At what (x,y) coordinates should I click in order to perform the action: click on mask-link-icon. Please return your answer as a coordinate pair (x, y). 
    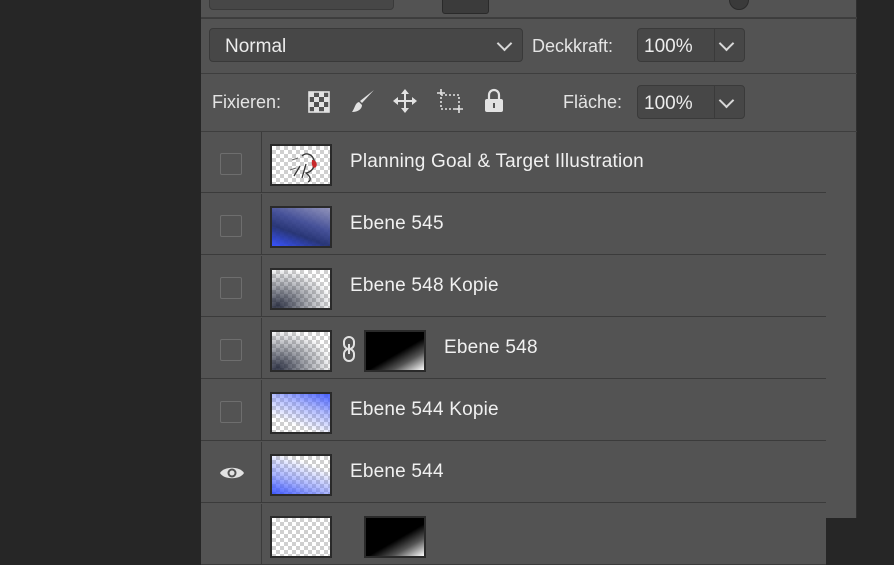
    Looking at the image, I should click on (349, 349).